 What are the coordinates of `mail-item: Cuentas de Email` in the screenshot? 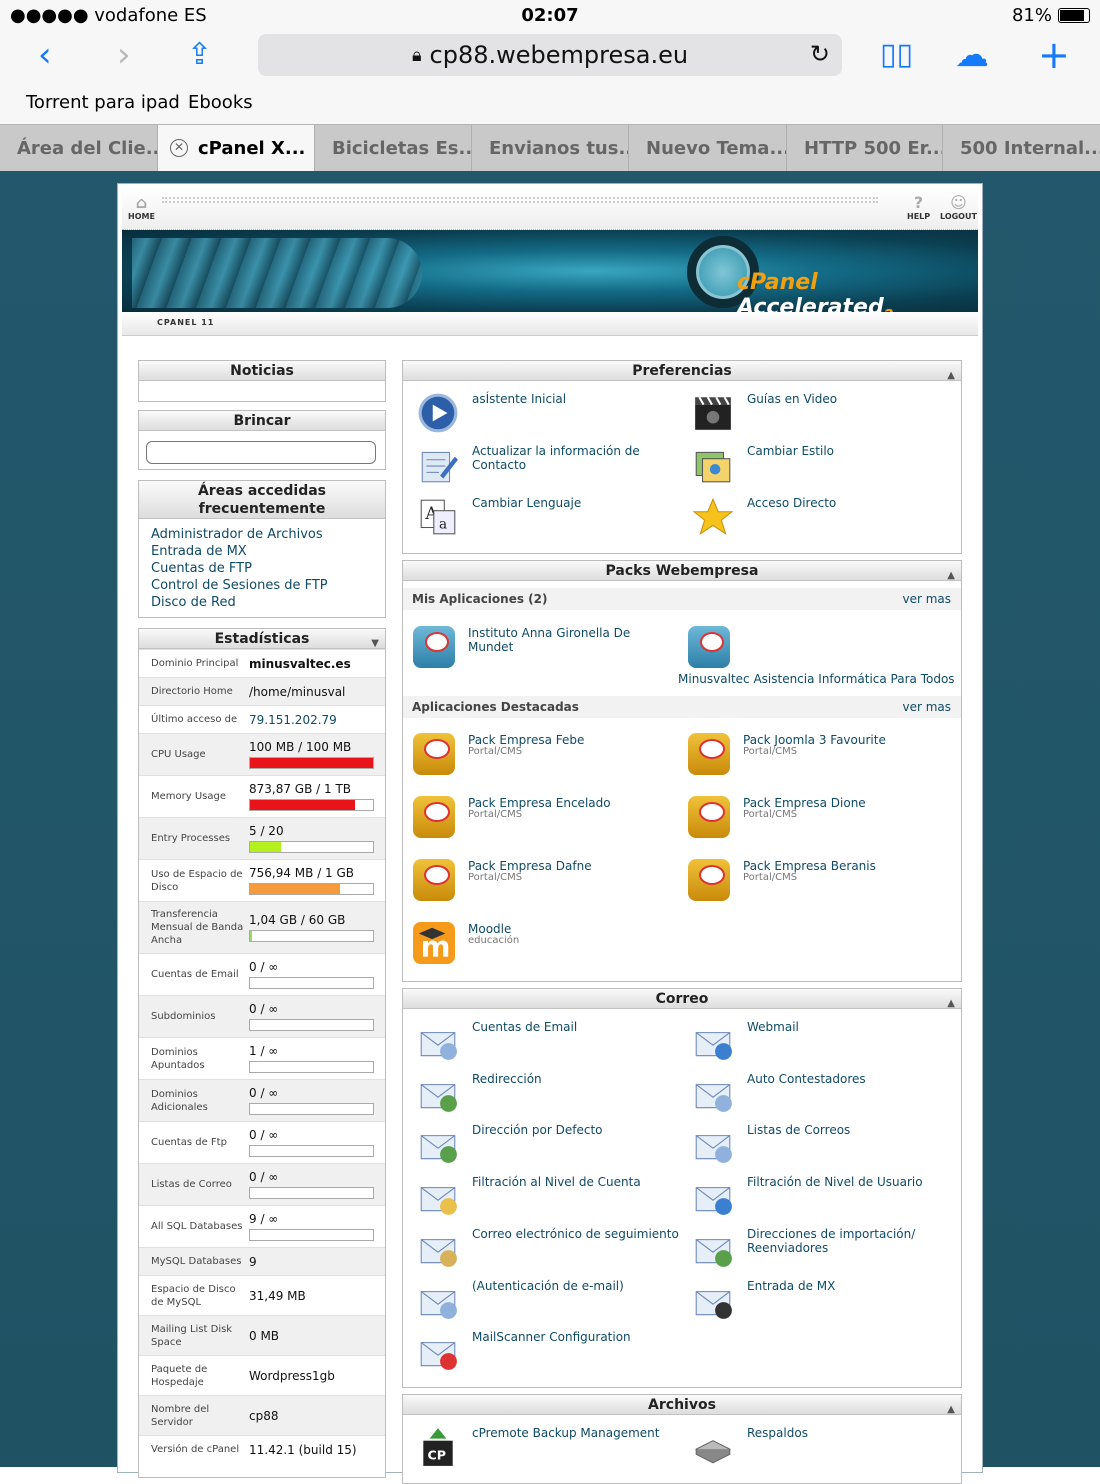 It's located at (552, 1043).